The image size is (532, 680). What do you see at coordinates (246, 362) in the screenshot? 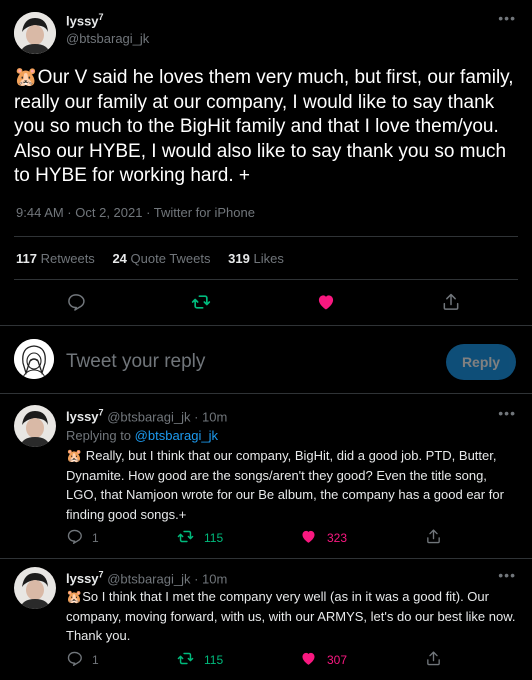
I see `reply-input` at bounding box center [246, 362].